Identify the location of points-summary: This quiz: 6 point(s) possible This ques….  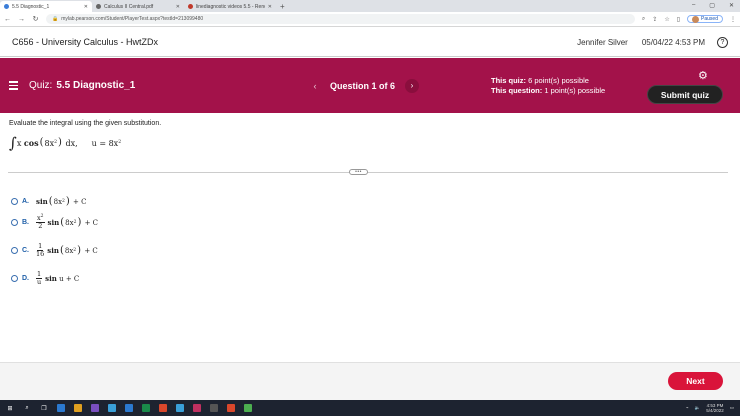
(548, 86).